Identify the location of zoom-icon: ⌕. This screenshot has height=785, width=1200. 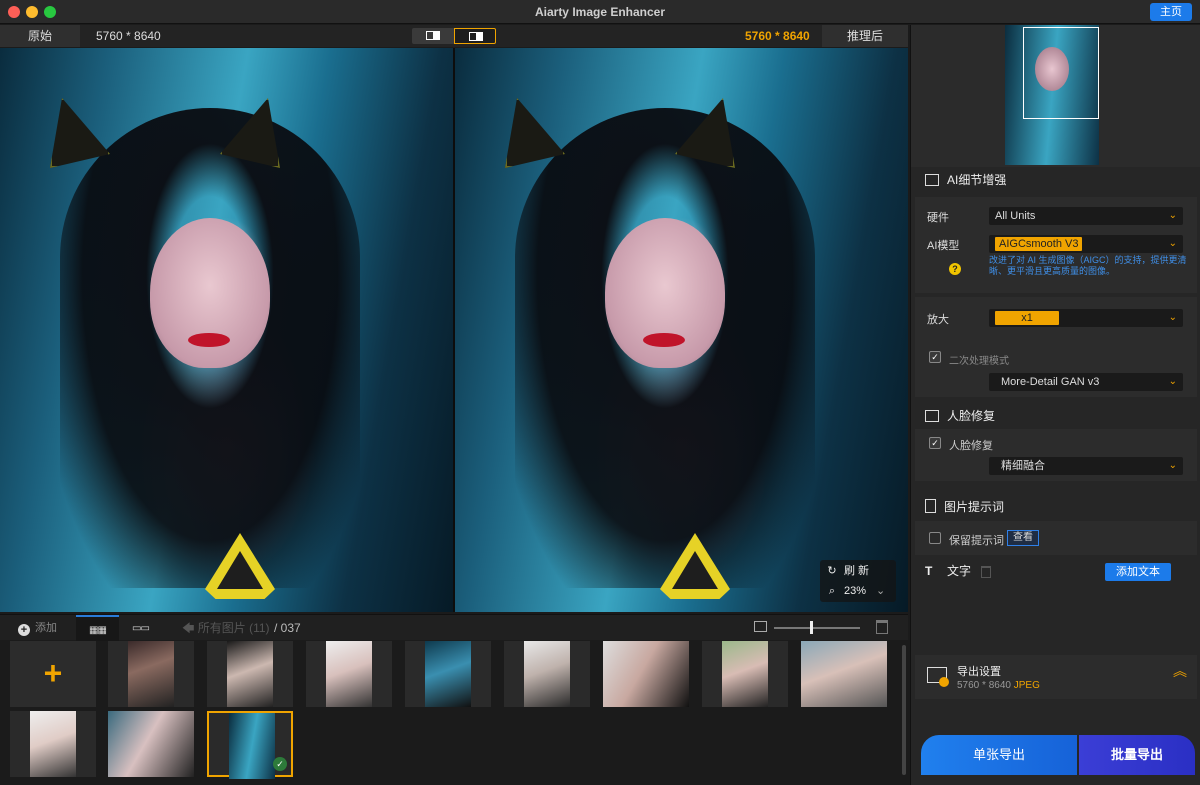
(832, 591).